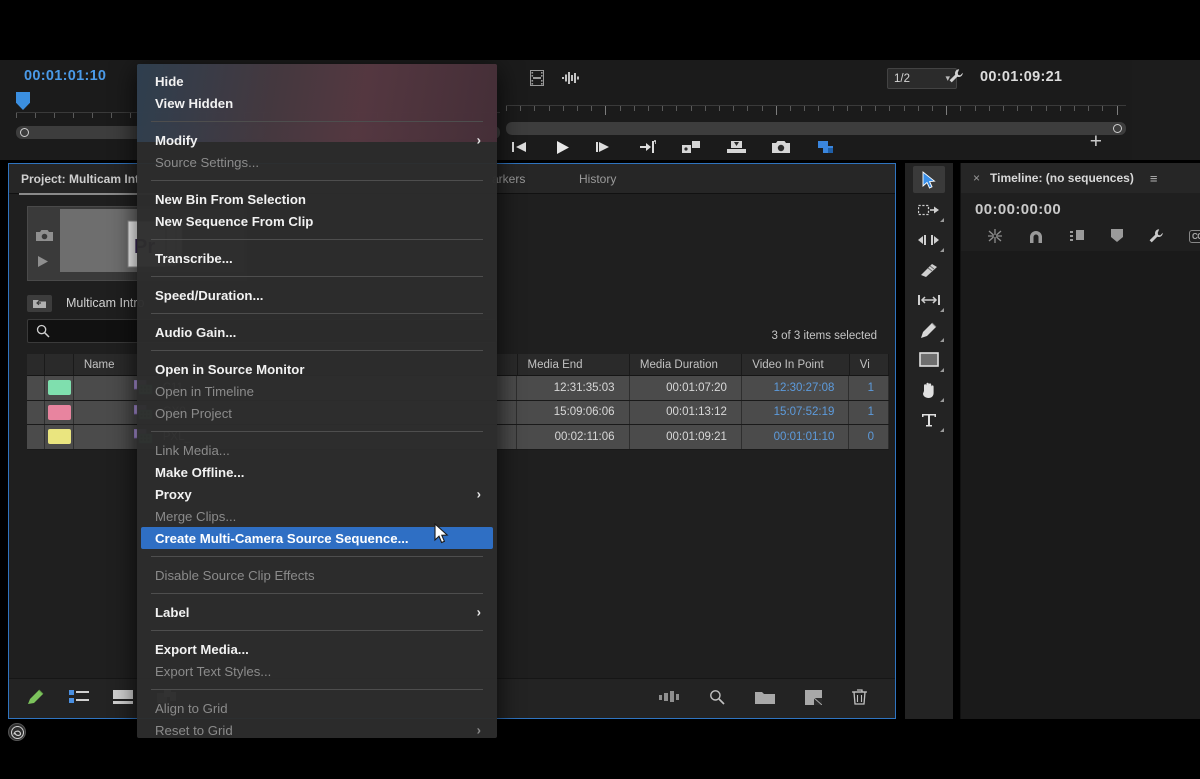  What do you see at coordinates (1036, 236) in the screenshot?
I see `magnet-snap-icon` at bounding box center [1036, 236].